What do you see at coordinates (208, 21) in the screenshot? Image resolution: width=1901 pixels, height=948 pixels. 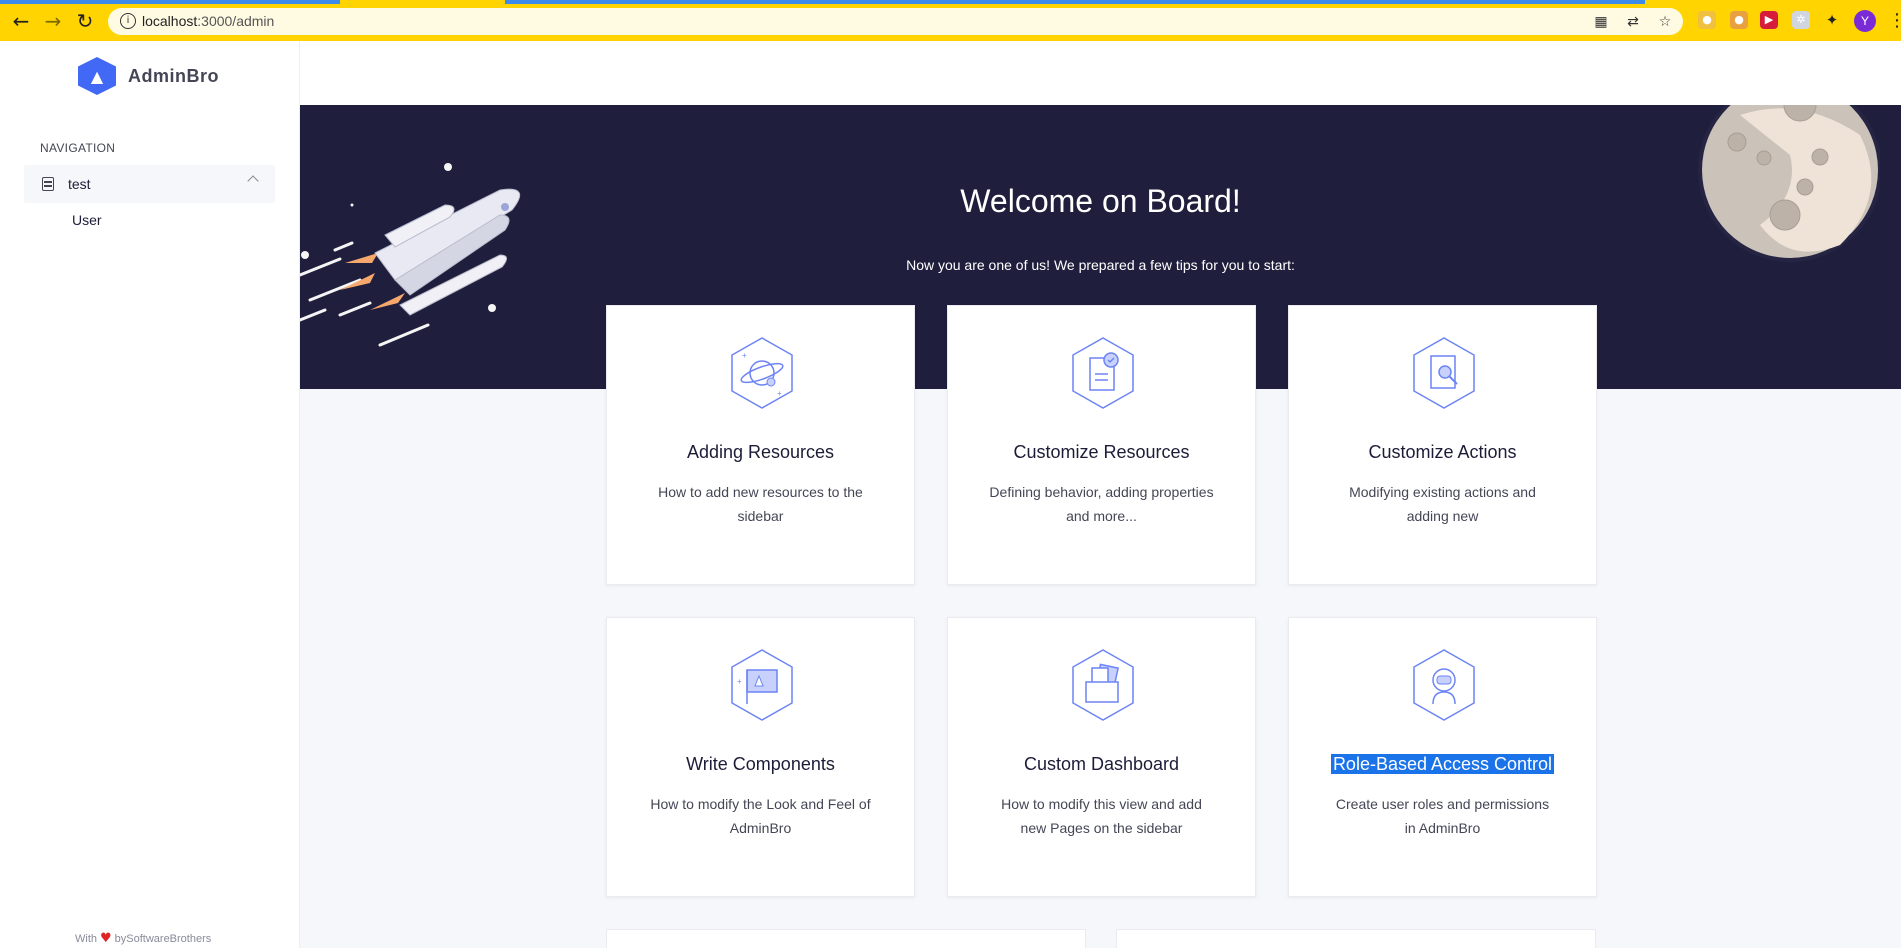 I see `url-text: localhost:3000/admin` at bounding box center [208, 21].